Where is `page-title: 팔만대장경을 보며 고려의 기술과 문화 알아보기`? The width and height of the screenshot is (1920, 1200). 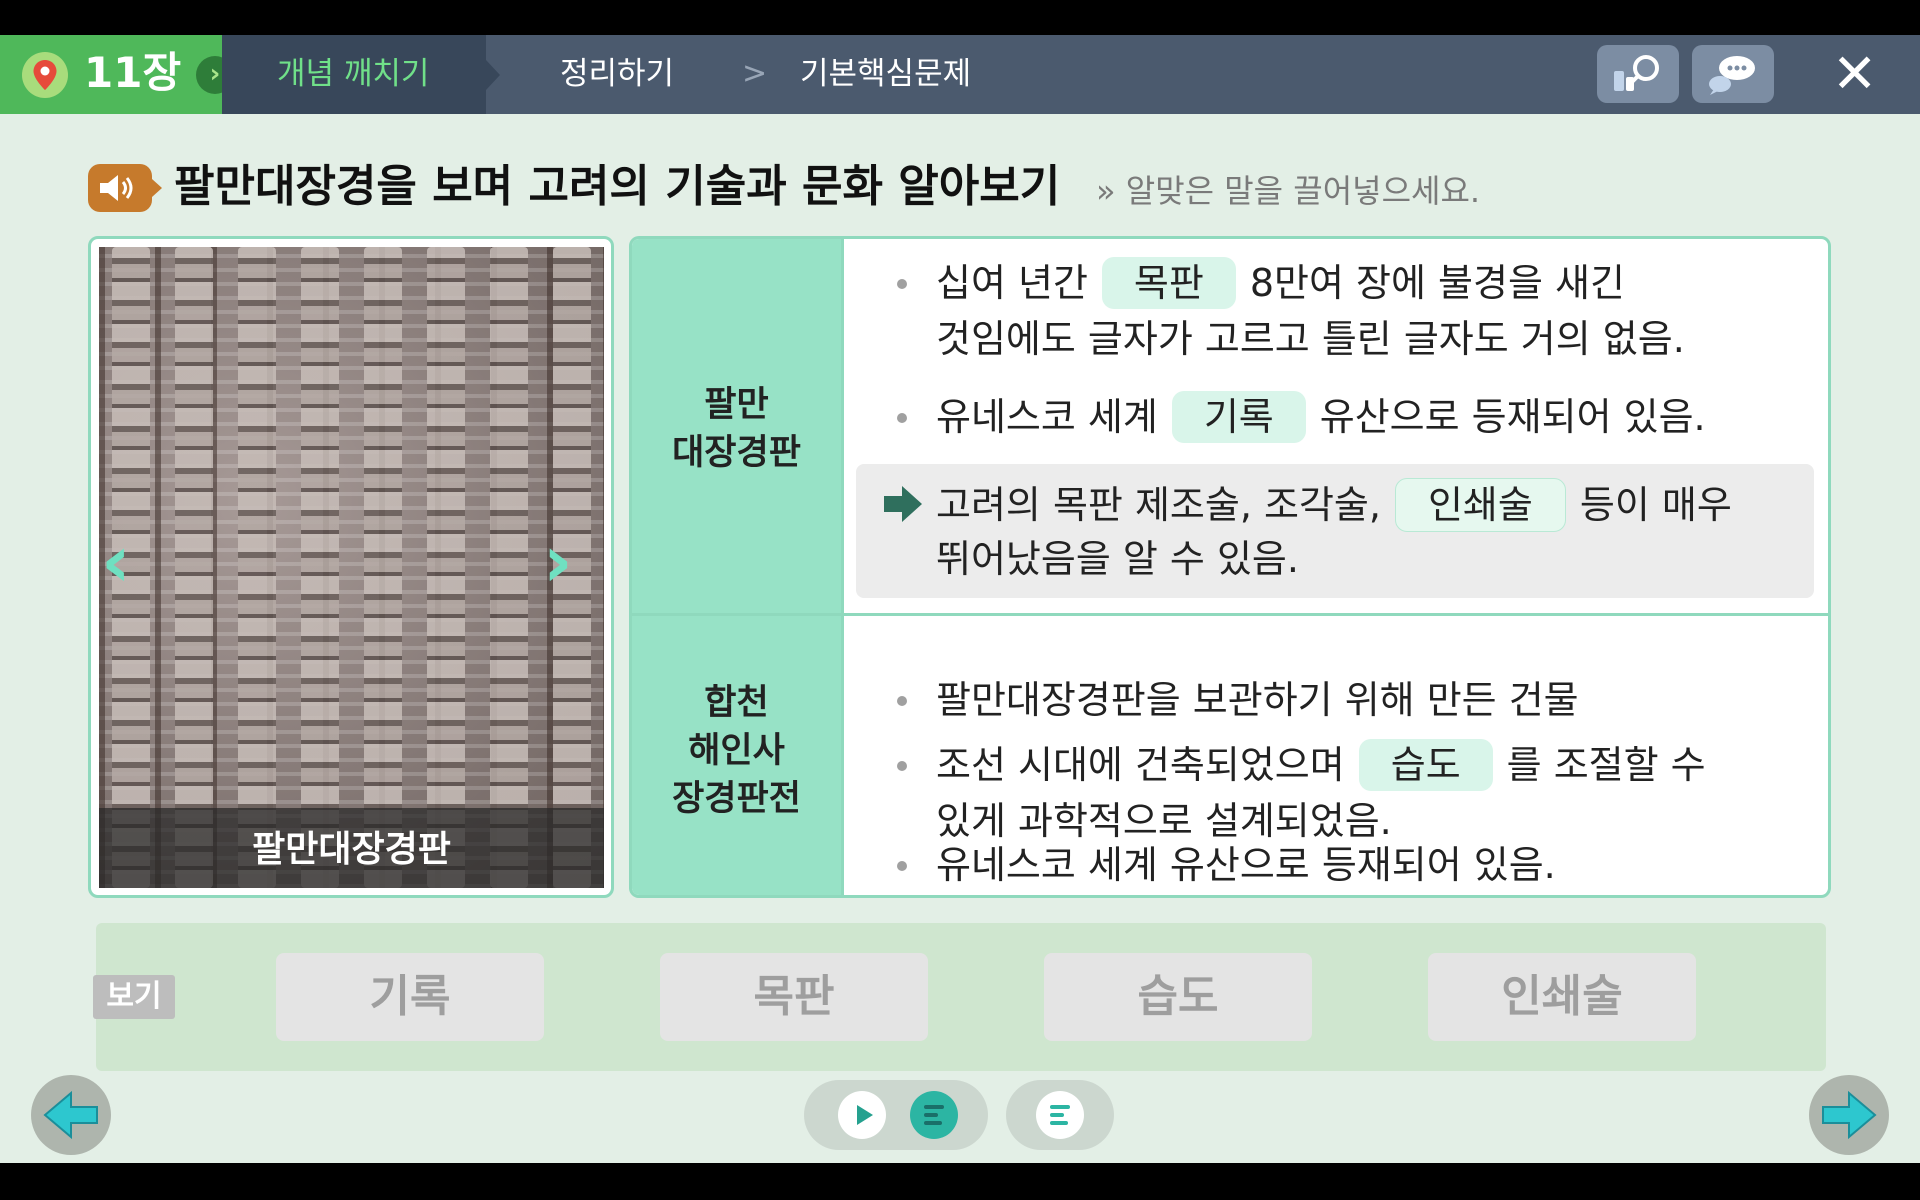 page-title: 팔만대장경을 보며 고려의 기술과 문화 알아보기 is located at coordinates (617, 186).